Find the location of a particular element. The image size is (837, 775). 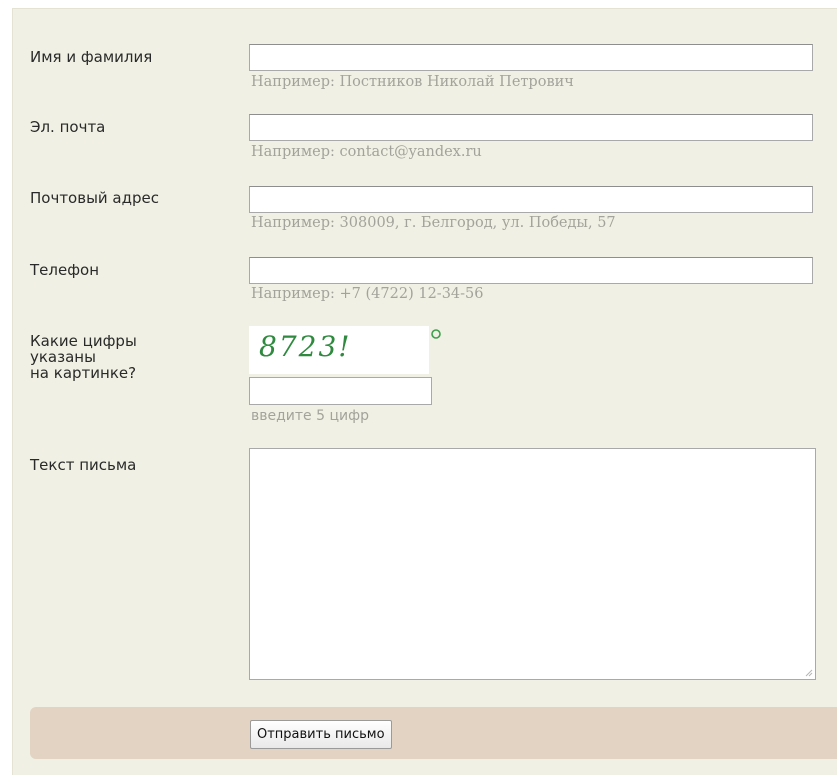

refresh-icon is located at coordinates (436, 334).